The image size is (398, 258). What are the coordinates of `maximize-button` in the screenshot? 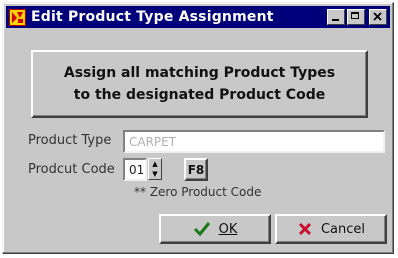 It's located at (356, 17).